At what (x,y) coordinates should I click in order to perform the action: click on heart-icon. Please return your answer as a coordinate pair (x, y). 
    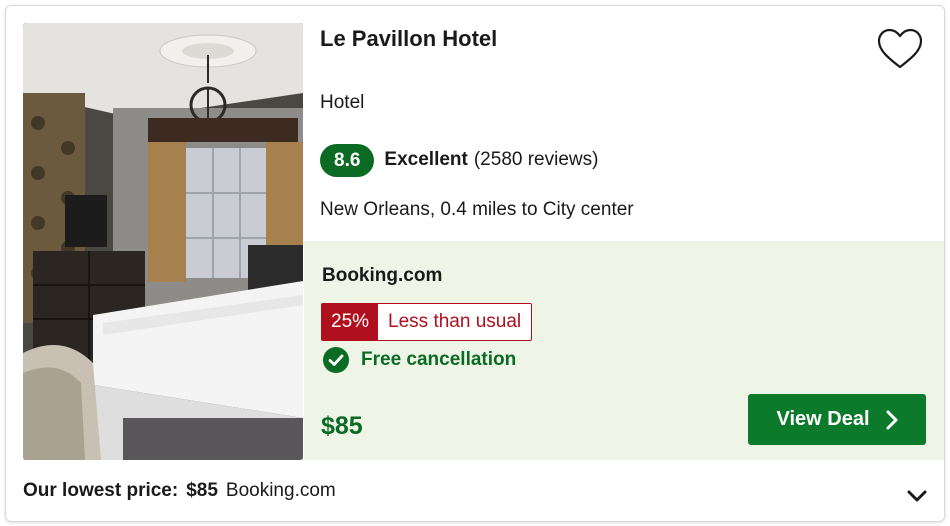
    Looking at the image, I should click on (900, 48).